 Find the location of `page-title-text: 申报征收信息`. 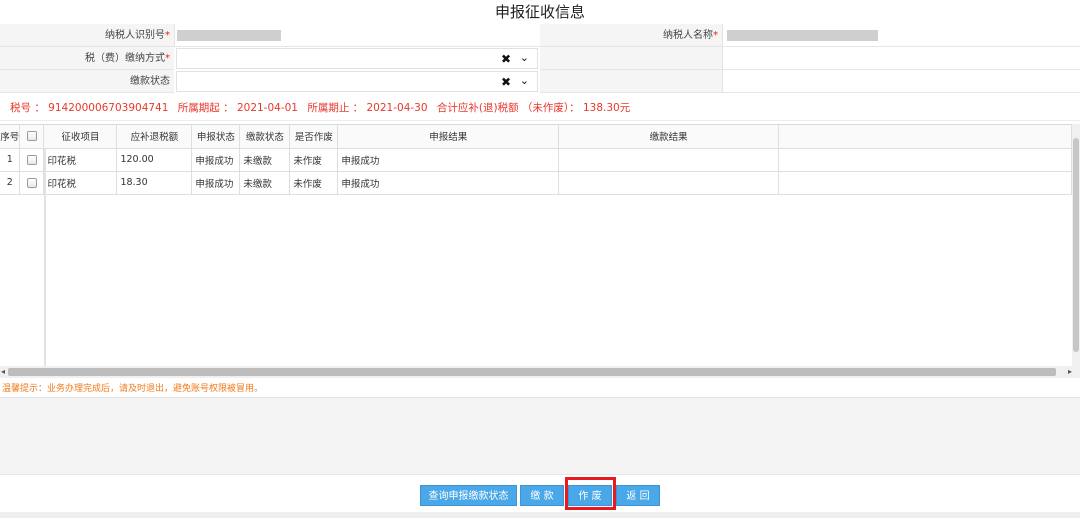

page-title-text: 申报征收信息 is located at coordinates (539, 12).